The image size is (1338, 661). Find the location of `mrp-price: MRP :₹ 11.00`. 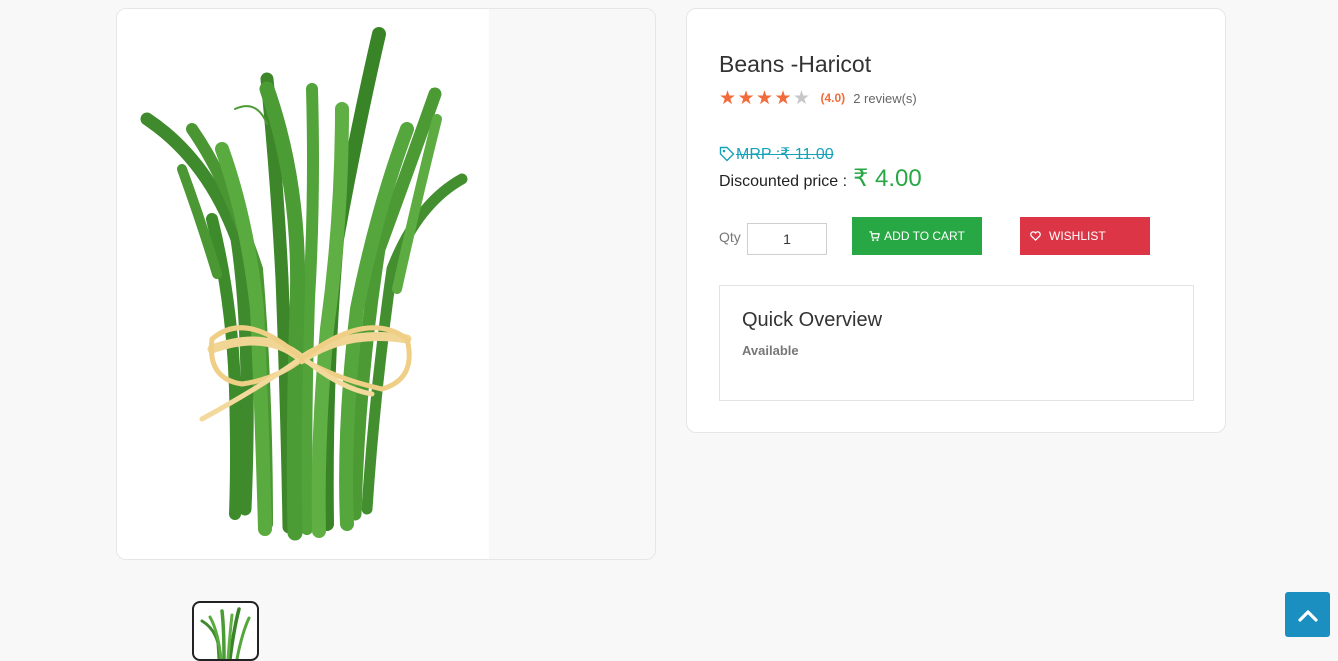

mrp-price: MRP :₹ 11.00 is located at coordinates (776, 154).